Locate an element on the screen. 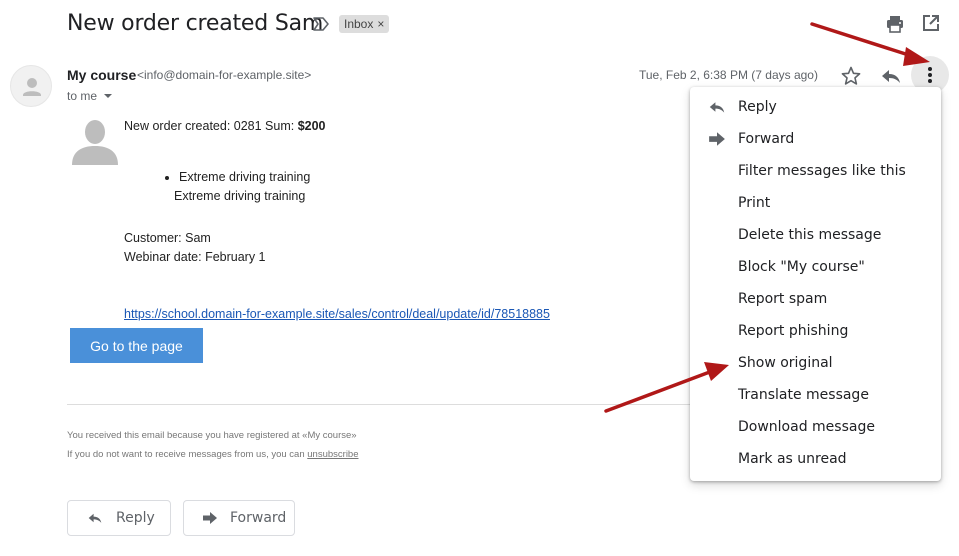 The image size is (959, 556). sender-name: My course is located at coordinates (102, 75).